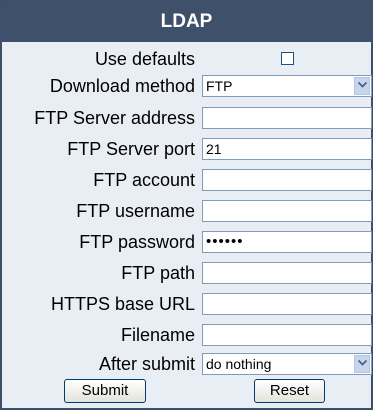 The image size is (379, 414). Describe the element at coordinates (158, 273) in the screenshot. I see `ftp-path-label: FTP path` at that location.